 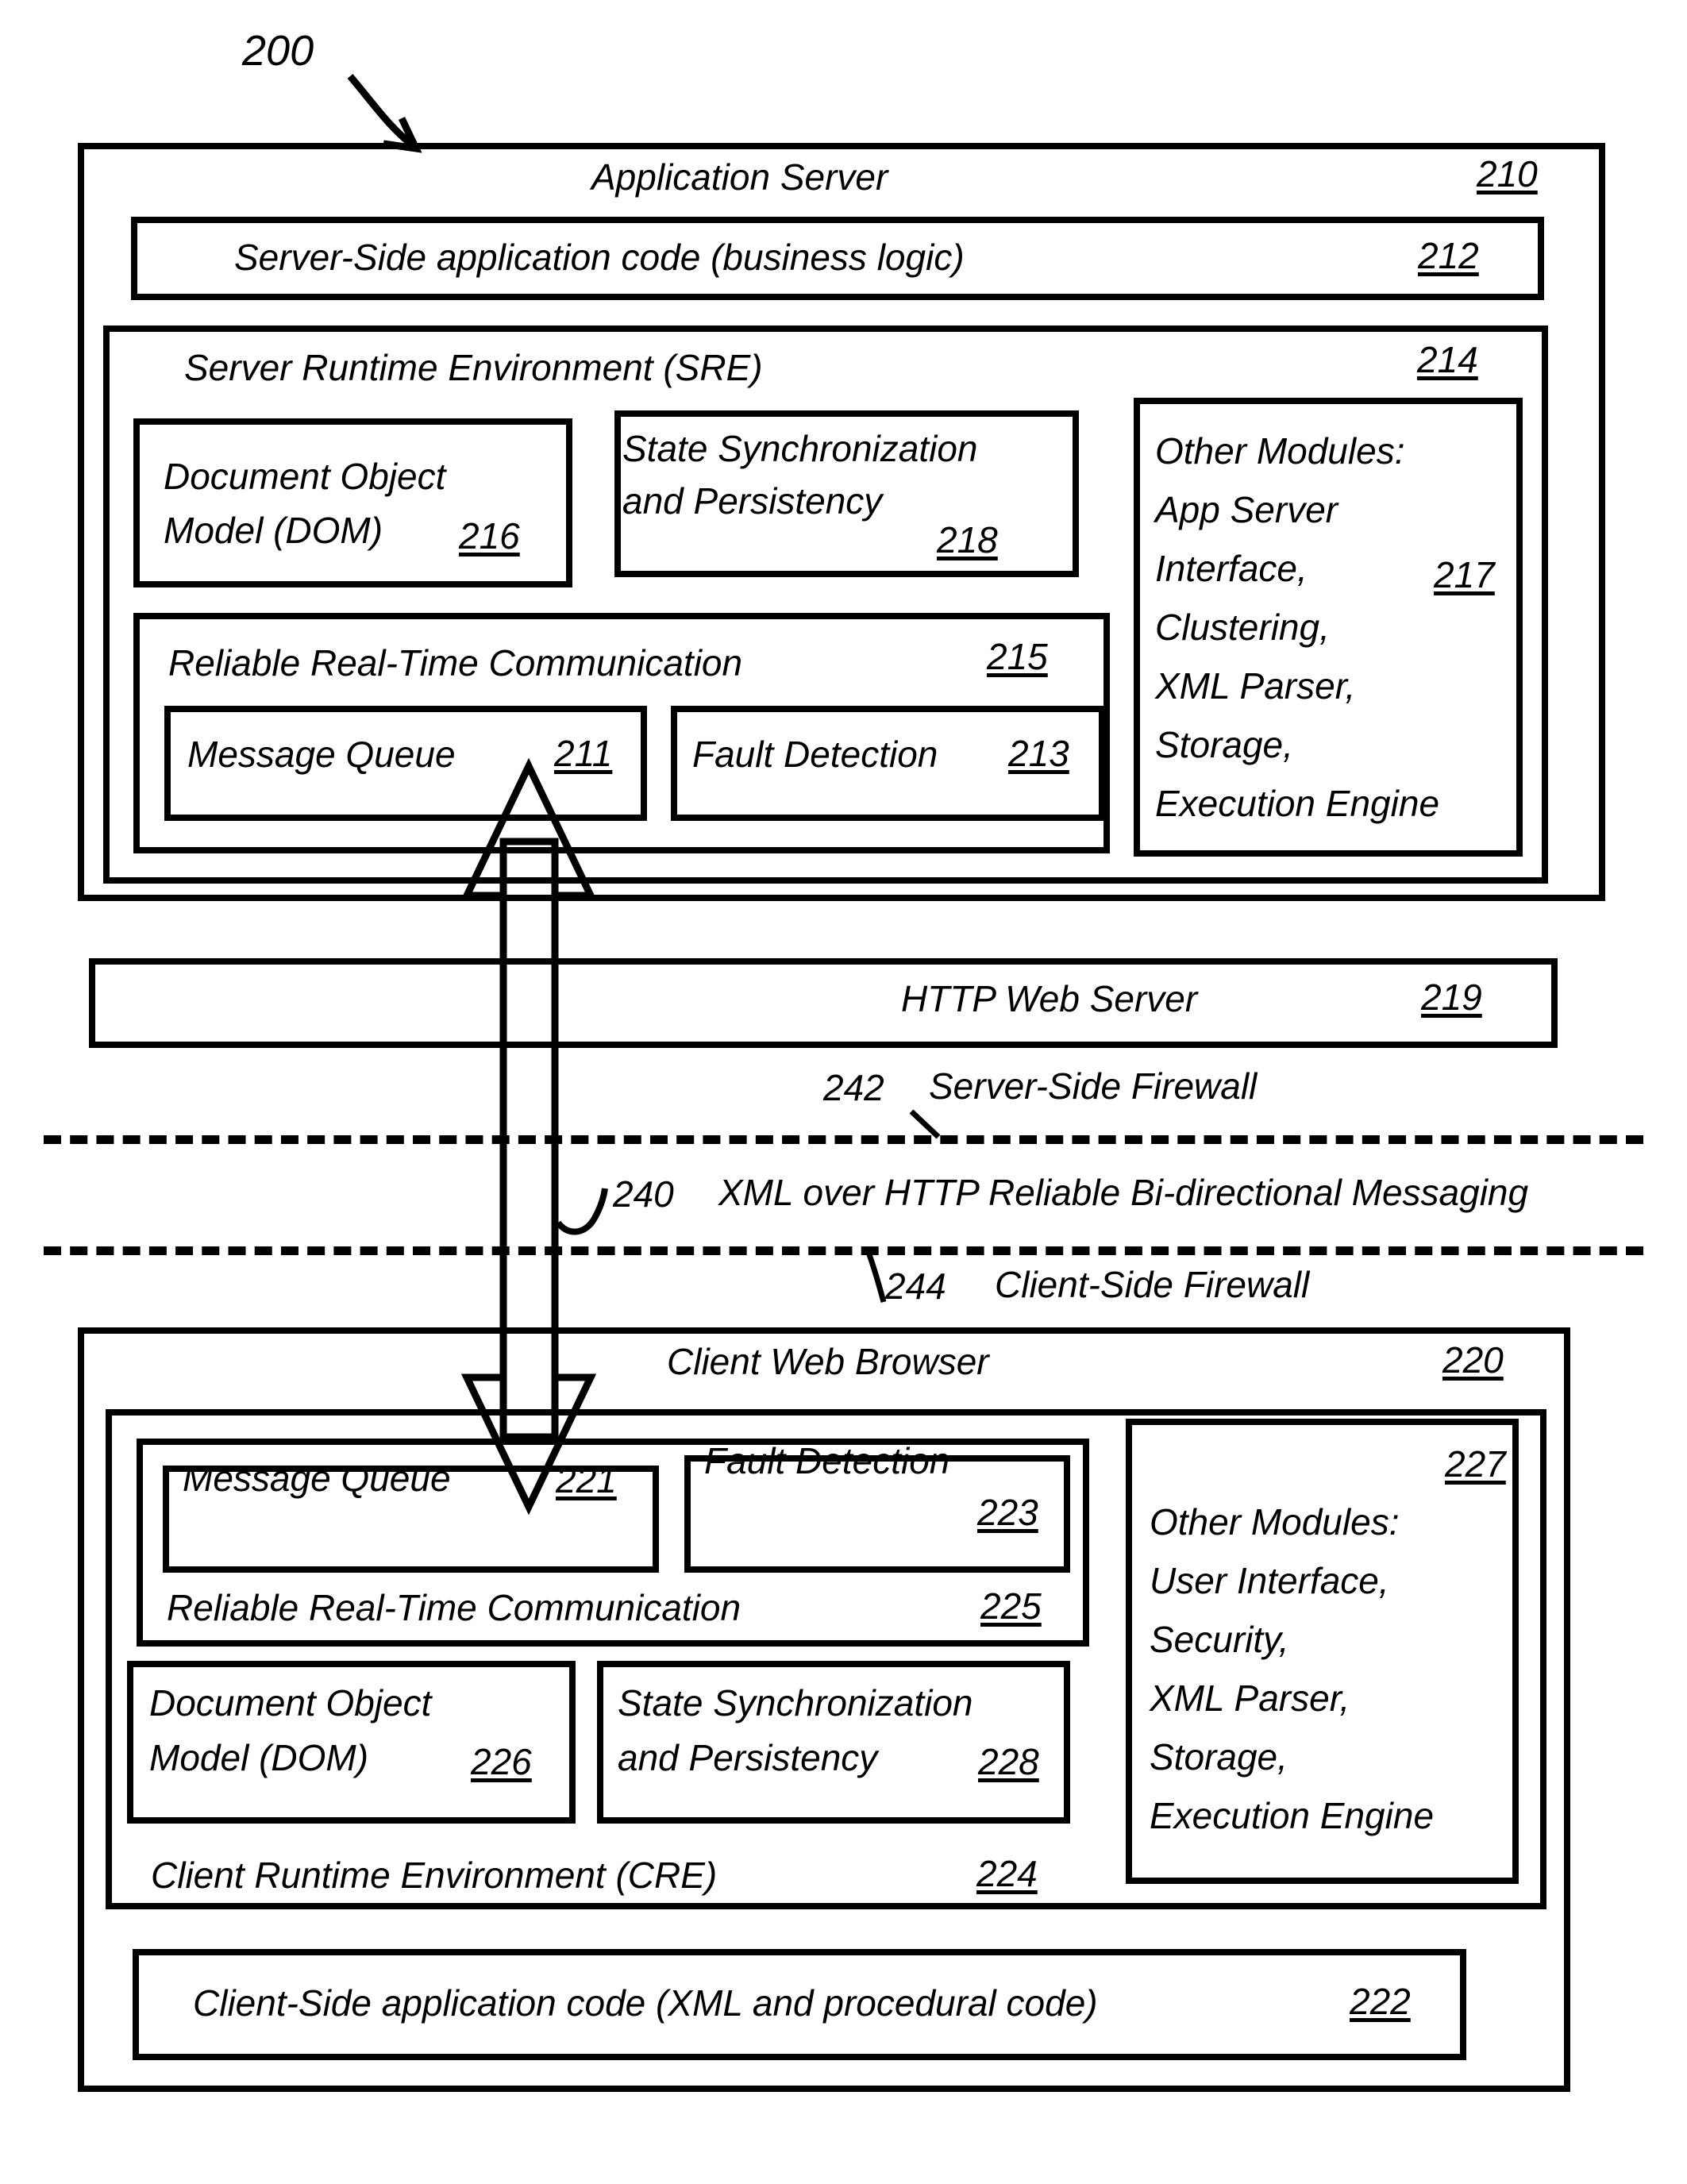 I want to click on server-state-sync-ref: 218, so click(x=967, y=539).